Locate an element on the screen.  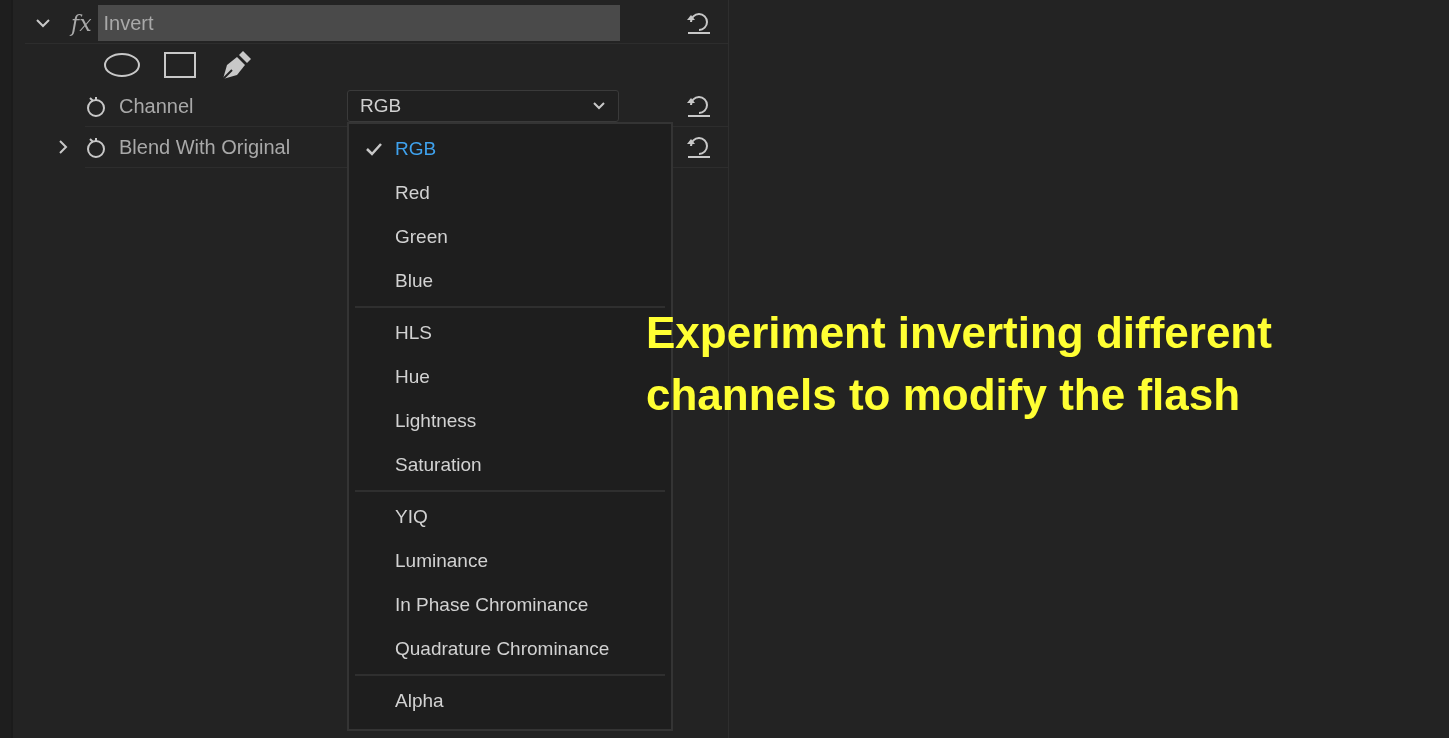
annotation-text: Experiment inverting different channels to modify the flash is located at coordinates (959, 364).